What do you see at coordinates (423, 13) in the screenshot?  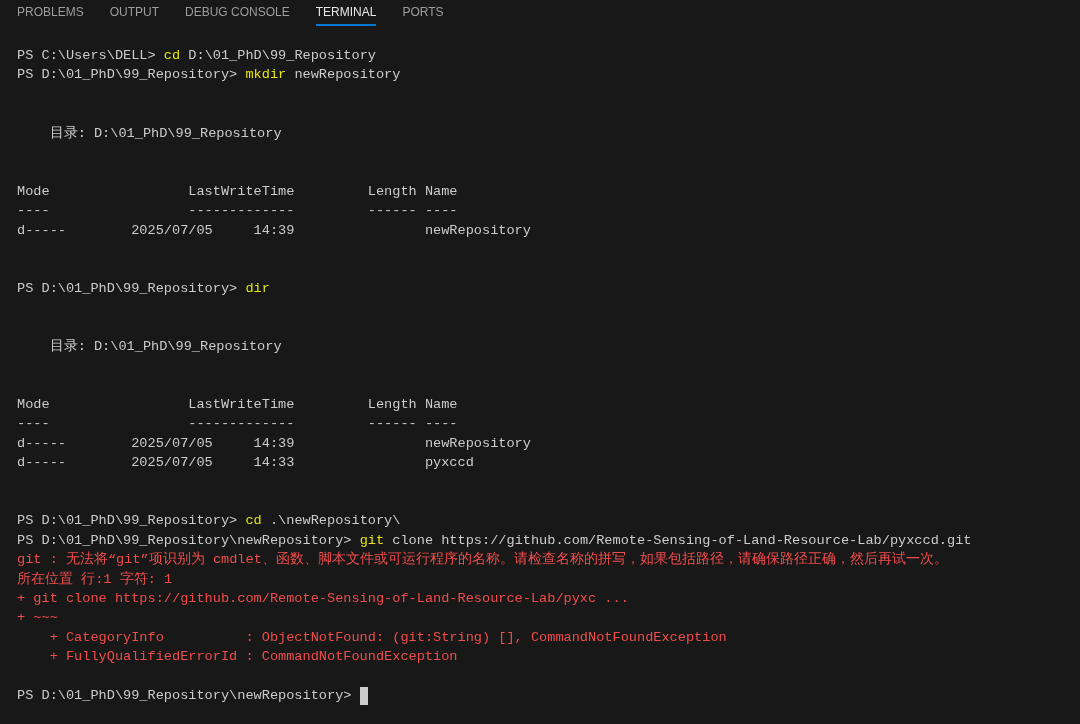 I see `panel-tab: PORTS` at bounding box center [423, 13].